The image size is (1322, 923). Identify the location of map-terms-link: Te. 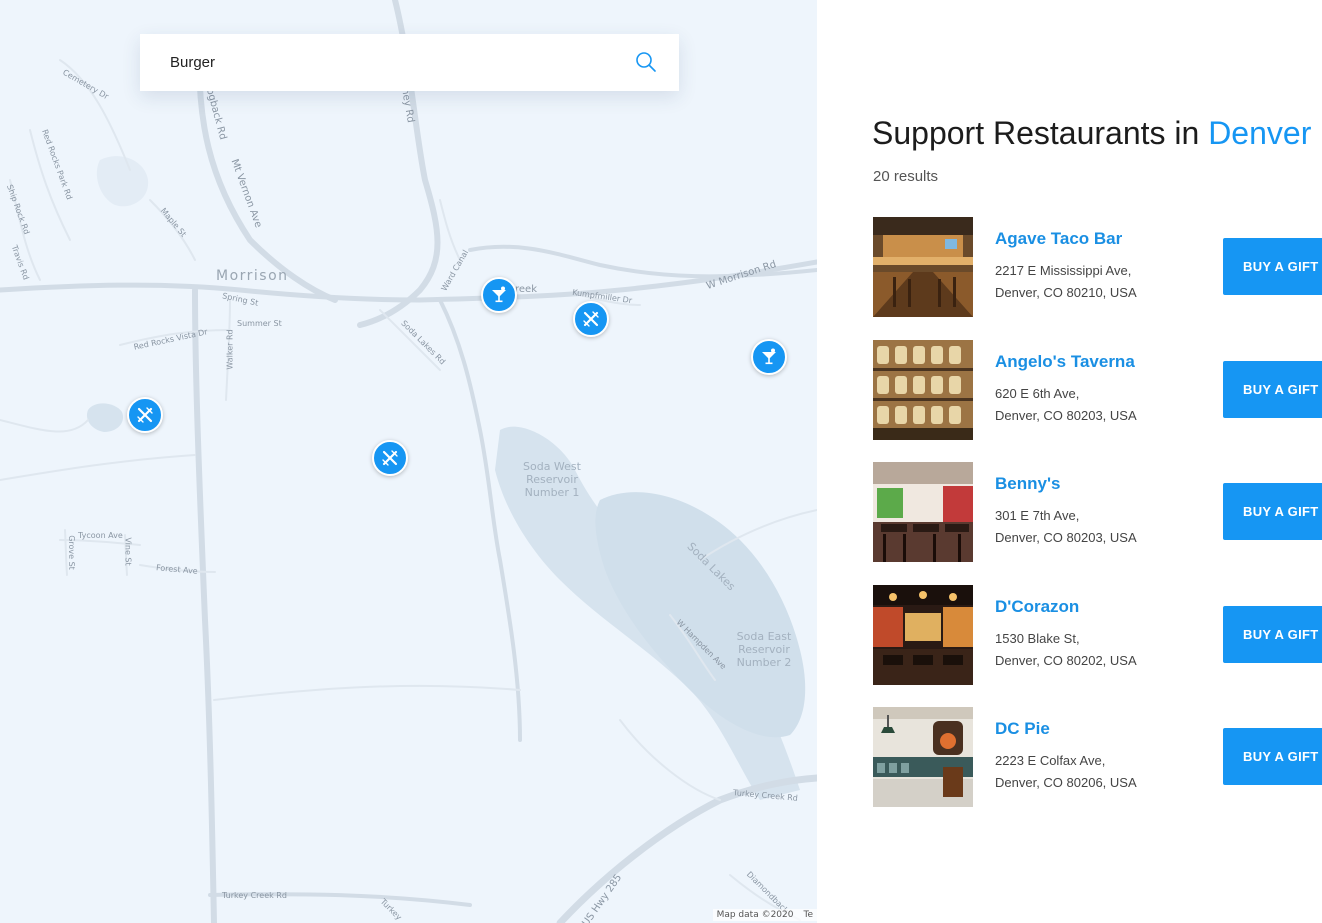
(808, 915).